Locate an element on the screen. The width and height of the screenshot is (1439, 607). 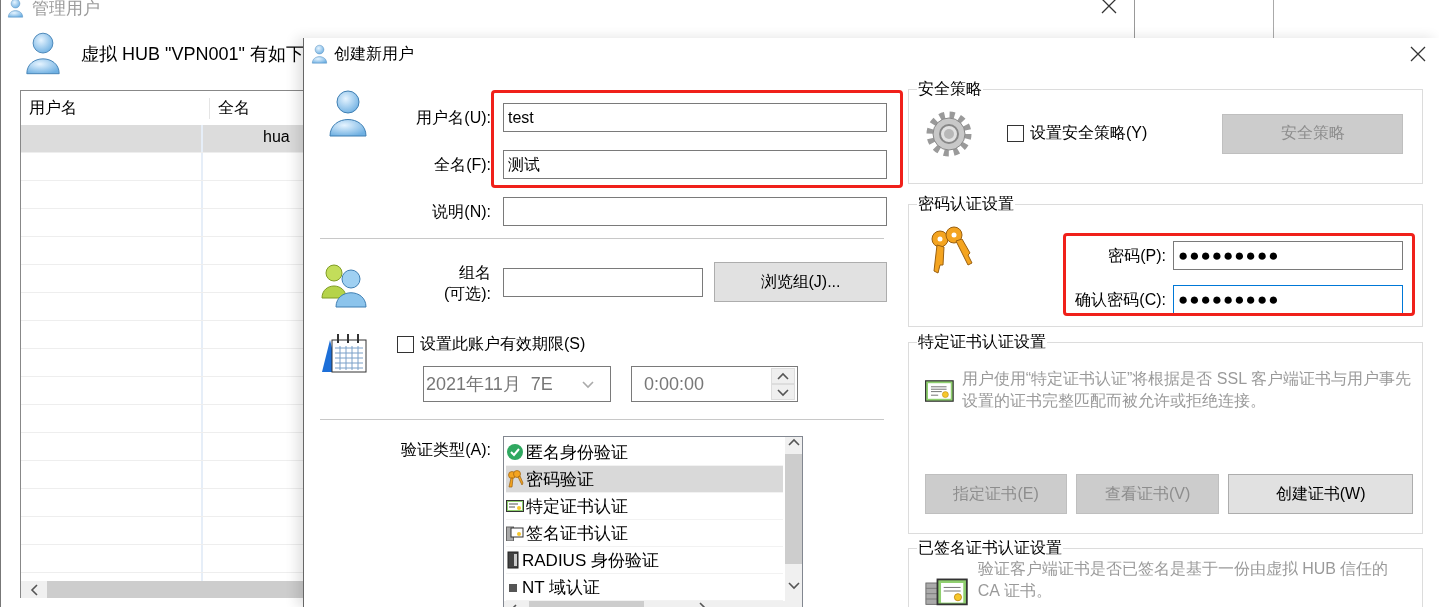
list-item: RADIUS 身份验证 is located at coordinates (644, 560).